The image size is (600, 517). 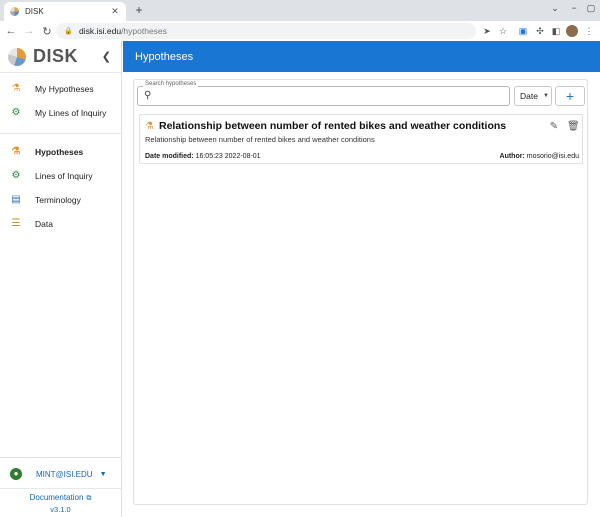 What do you see at coordinates (171, 84) in the screenshot?
I see `search-label: Search hypotheses` at bounding box center [171, 84].